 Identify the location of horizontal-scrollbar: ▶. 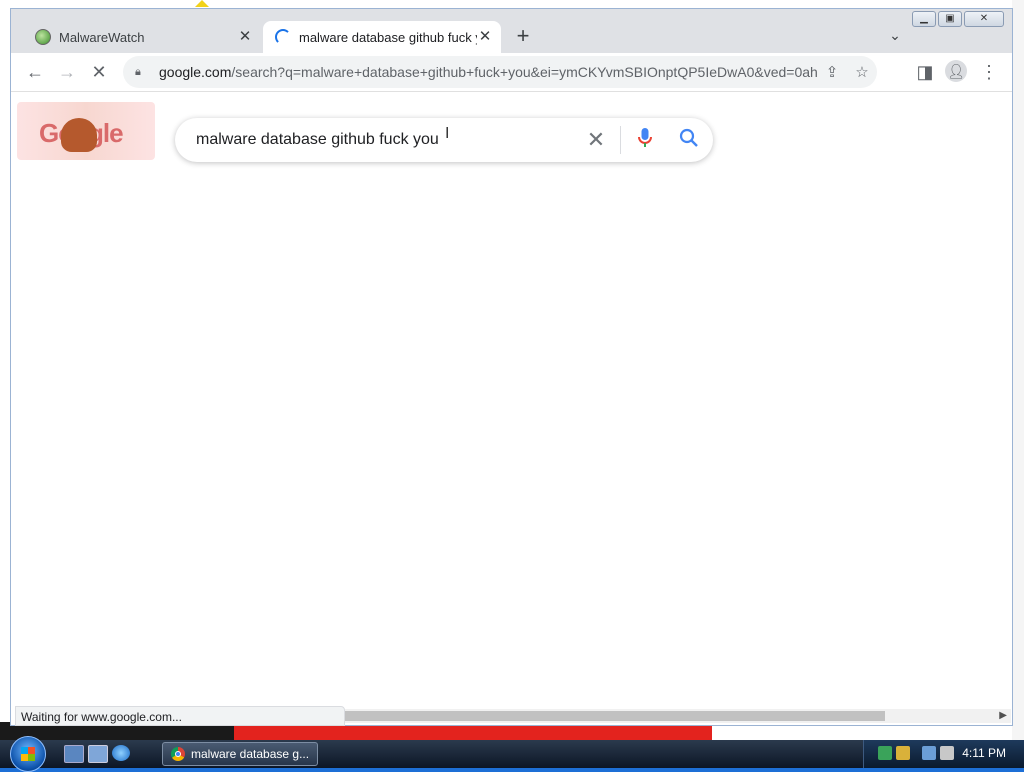
(678, 716).